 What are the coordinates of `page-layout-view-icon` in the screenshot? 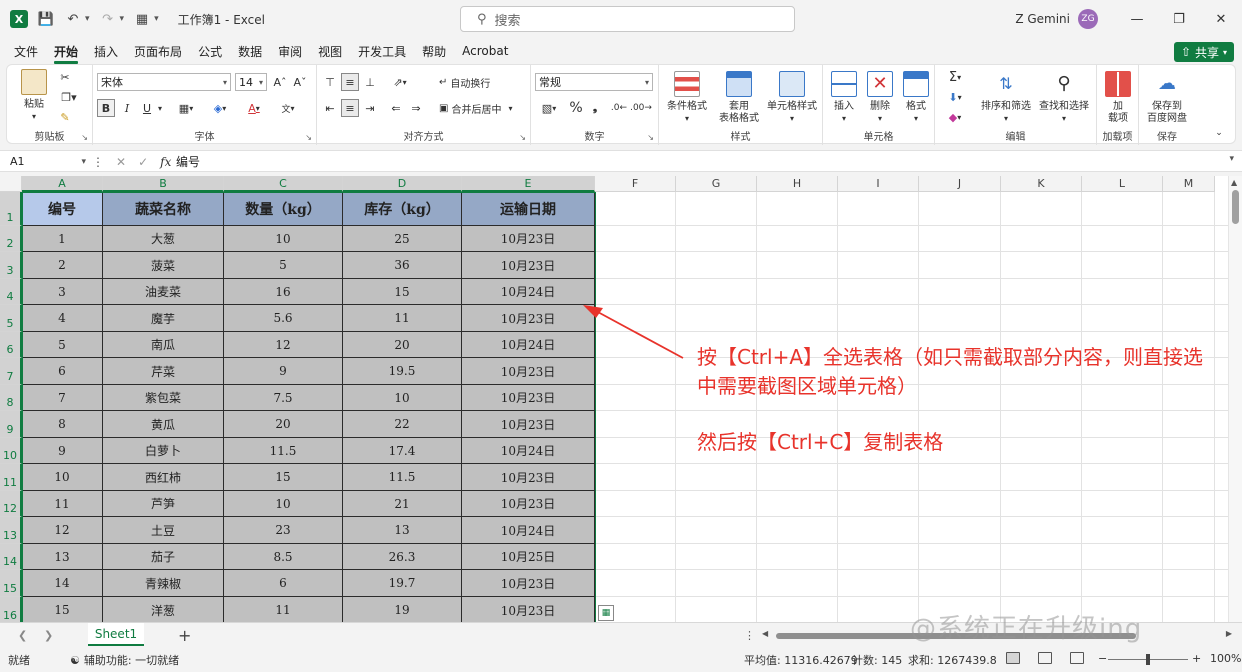 It's located at (1045, 658).